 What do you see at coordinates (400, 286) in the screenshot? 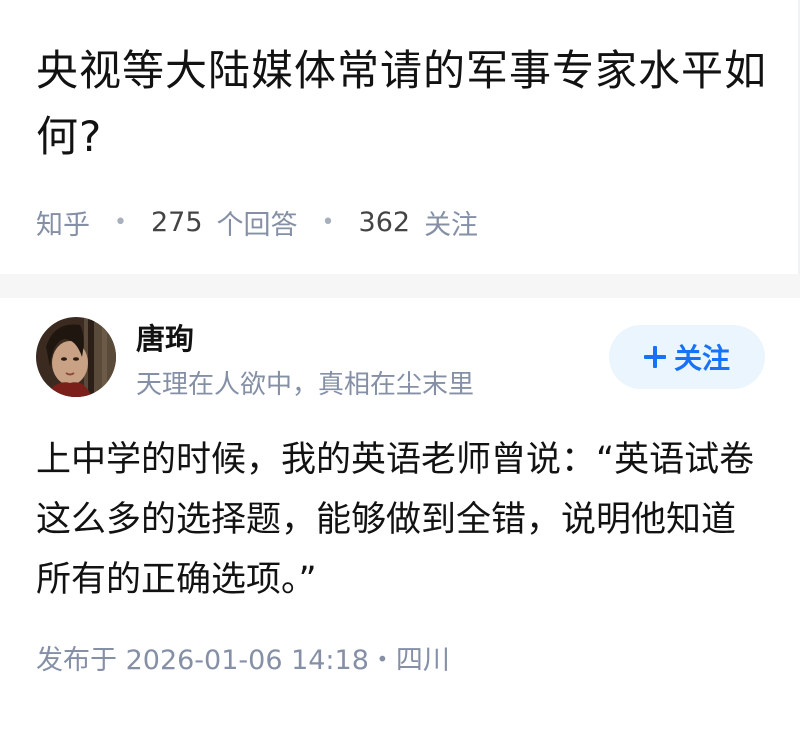
I see `section-divider` at bounding box center [400, 286].